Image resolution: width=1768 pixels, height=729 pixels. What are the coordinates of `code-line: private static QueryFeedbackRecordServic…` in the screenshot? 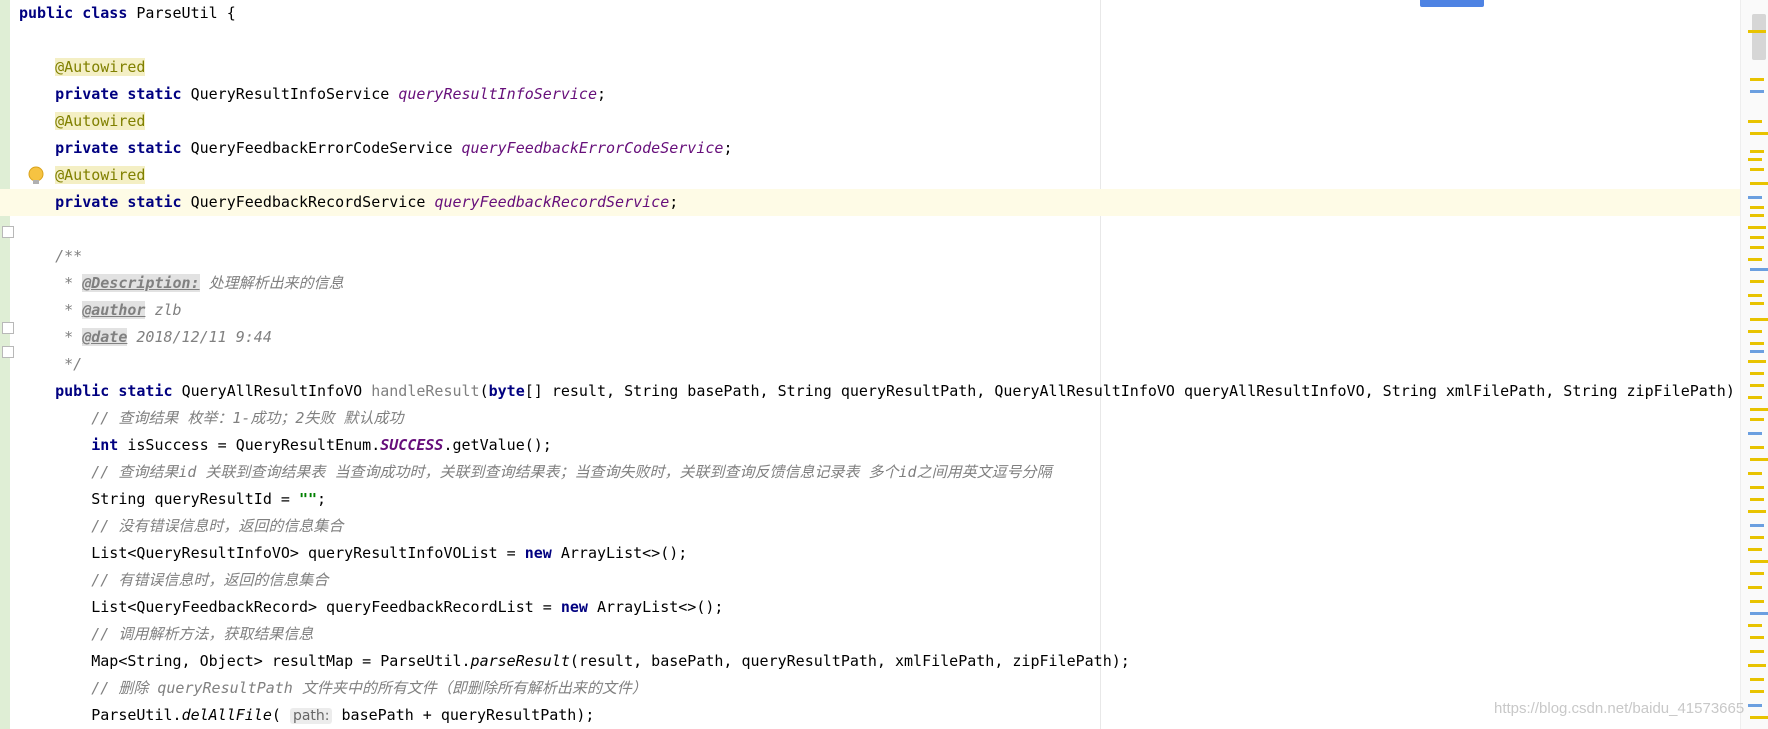 It's located at (879, 202).